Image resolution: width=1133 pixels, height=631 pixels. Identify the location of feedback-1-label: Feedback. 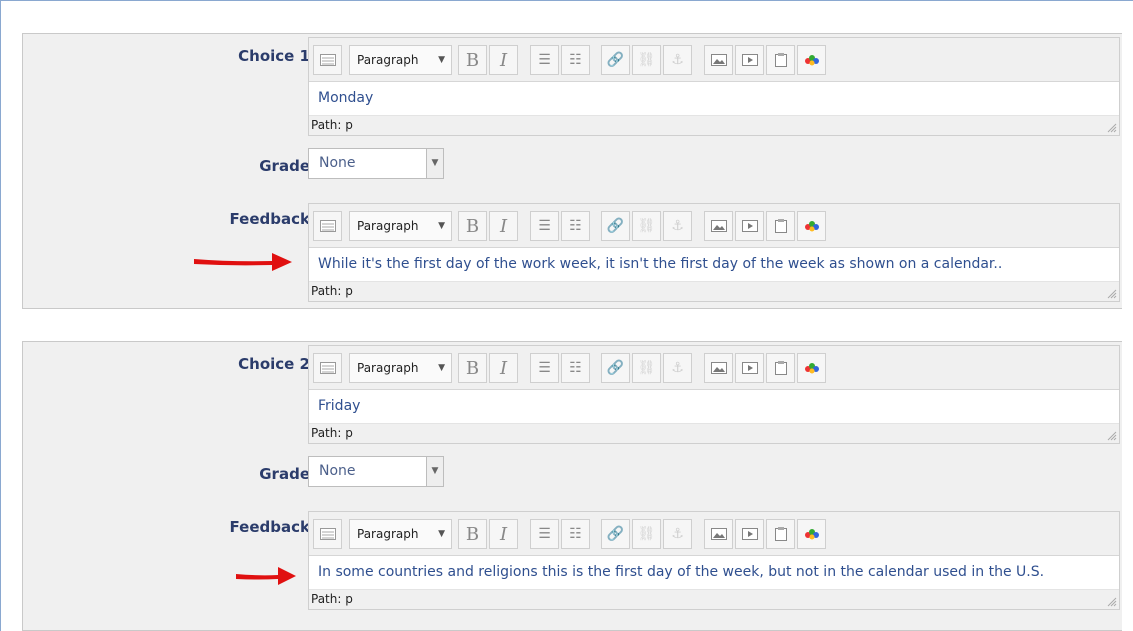
(269, 219).